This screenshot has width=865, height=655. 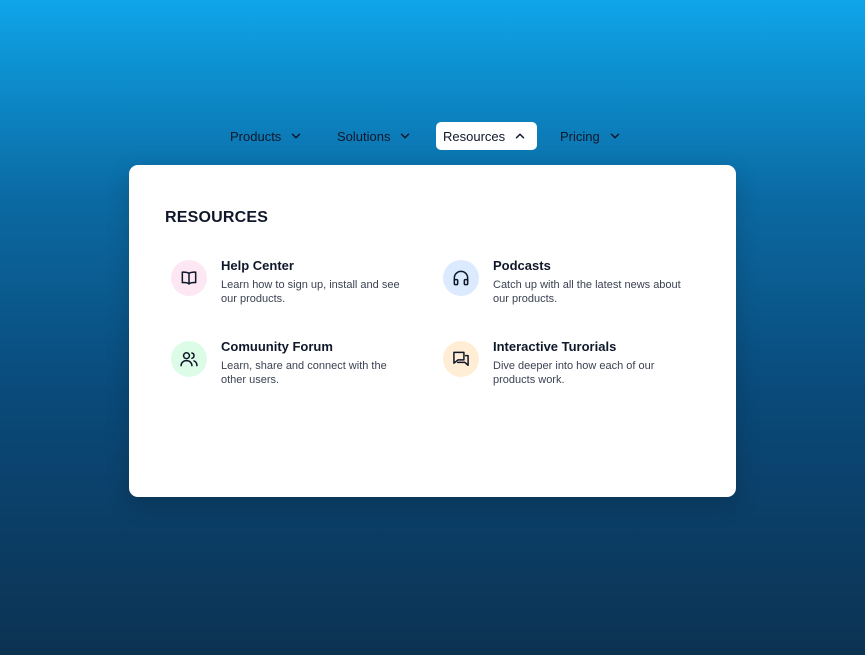 What do you see at coordinates (461, 278) in the screenshot?
I see `headphones-icon` at bounding box center [461, 278].